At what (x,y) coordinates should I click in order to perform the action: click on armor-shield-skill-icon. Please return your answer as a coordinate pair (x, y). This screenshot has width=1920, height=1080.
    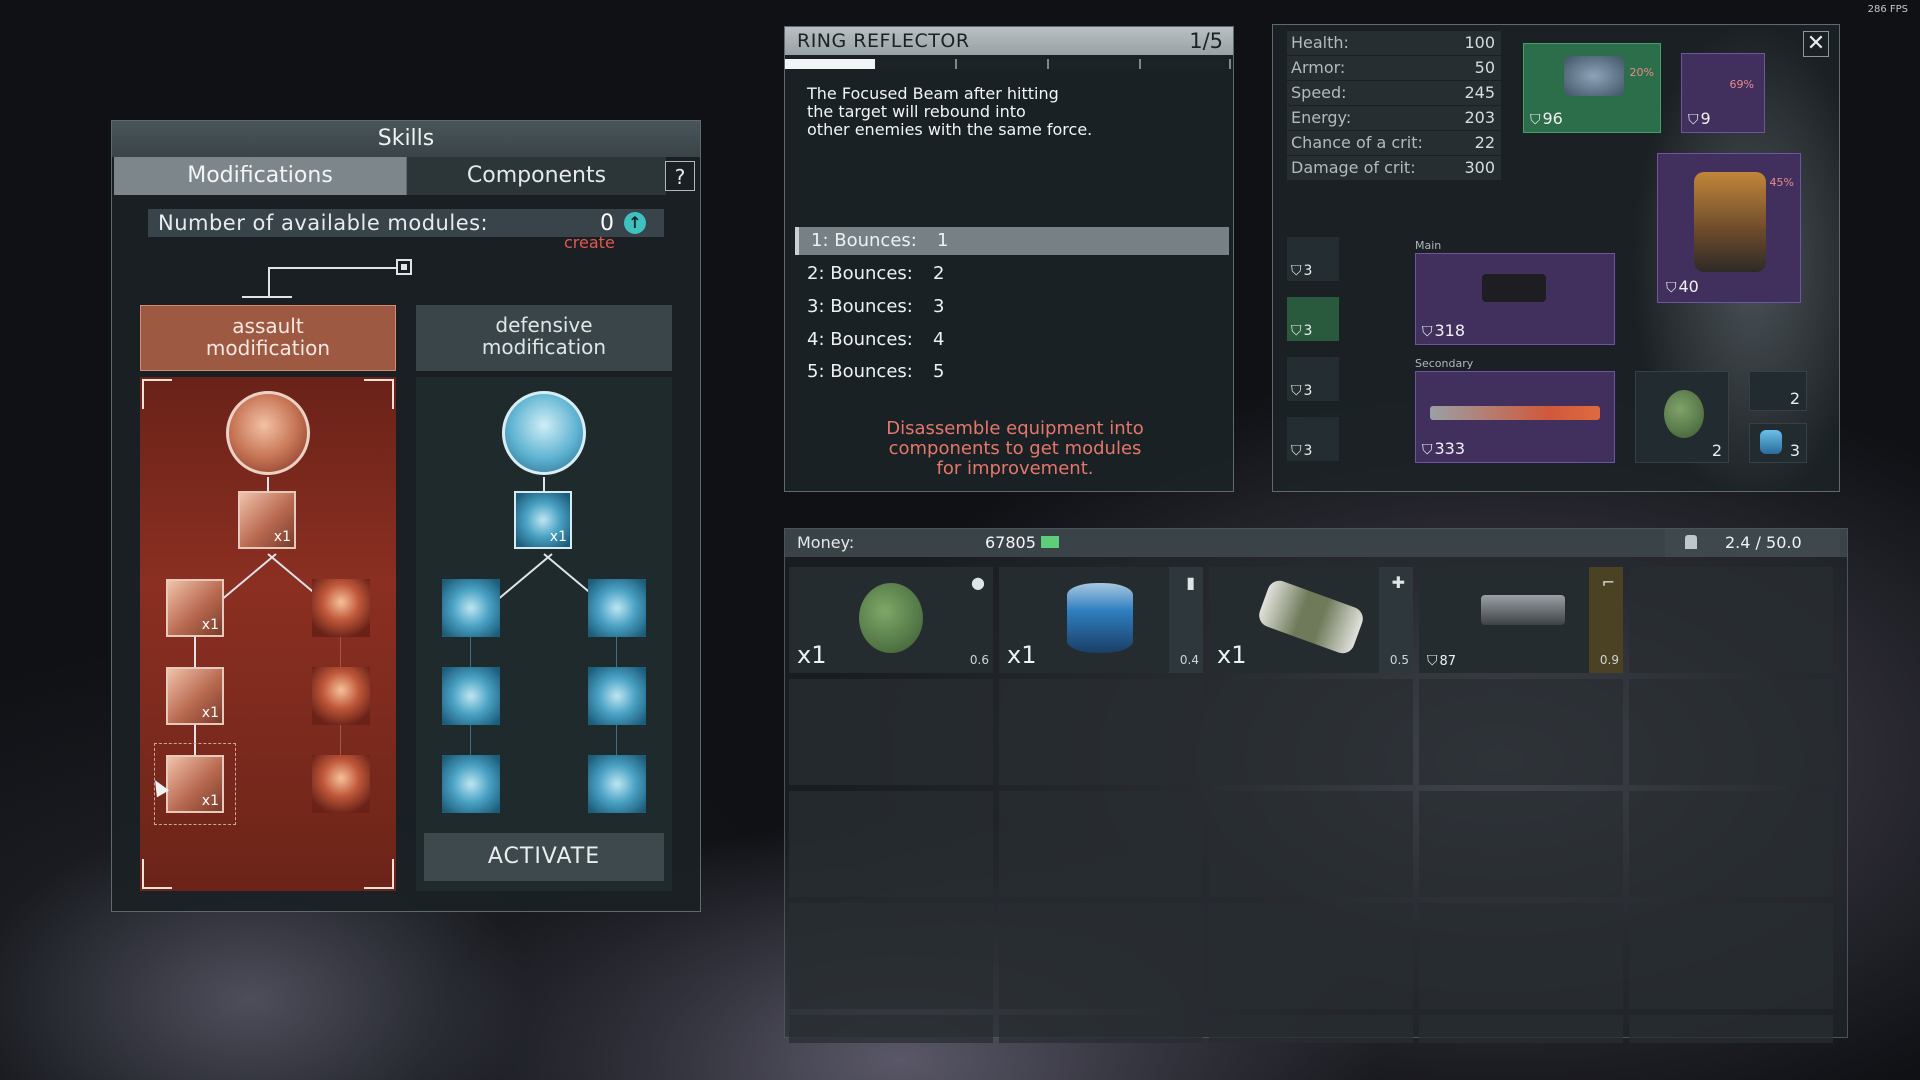
    Looking at the image, I should click on (617, 784).